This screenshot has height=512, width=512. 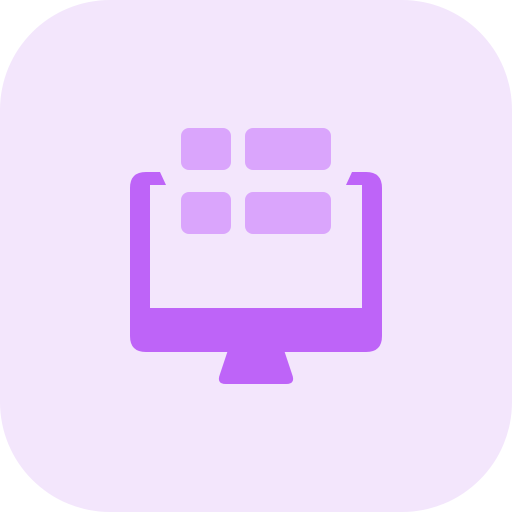 What do you see at coordinates (288, 149) in the screenshot?
I see `table-cell-top-right` at bounding box center [288, 149].